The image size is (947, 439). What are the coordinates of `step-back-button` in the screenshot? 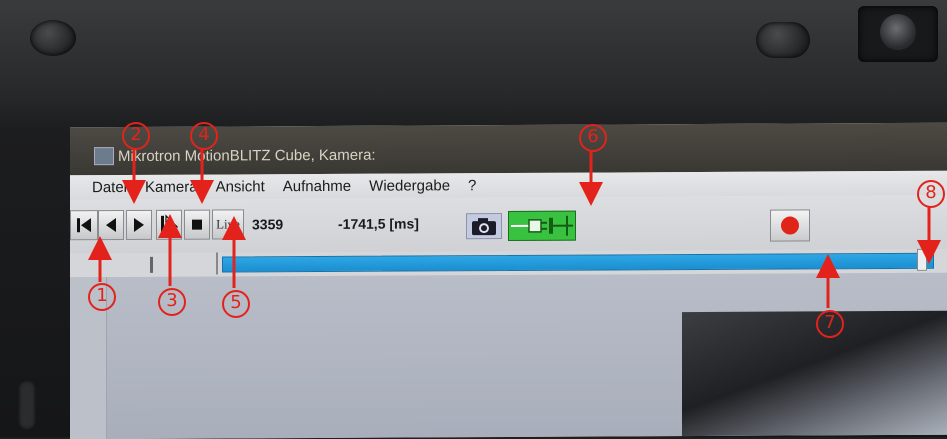 It's located at (111, 225).